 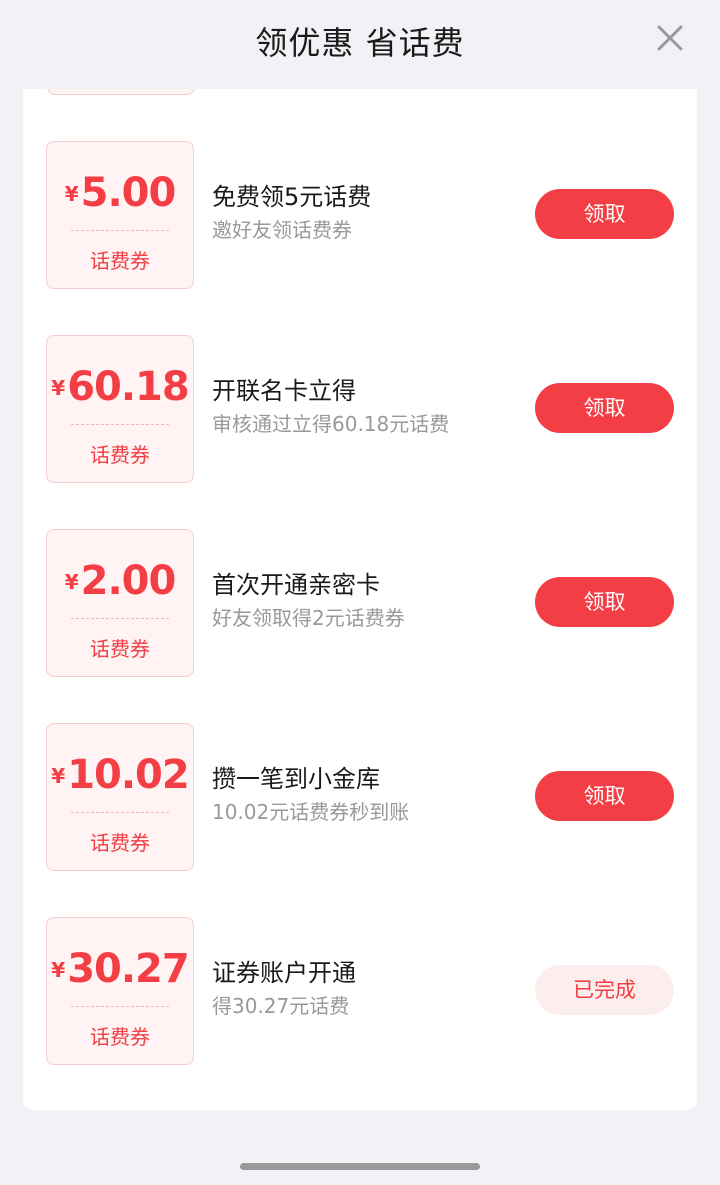 What do you see at coordinates (292, 197) in the screenshot?
I see `task-title: 免费领5元话费` at bounding box center [292, 197].